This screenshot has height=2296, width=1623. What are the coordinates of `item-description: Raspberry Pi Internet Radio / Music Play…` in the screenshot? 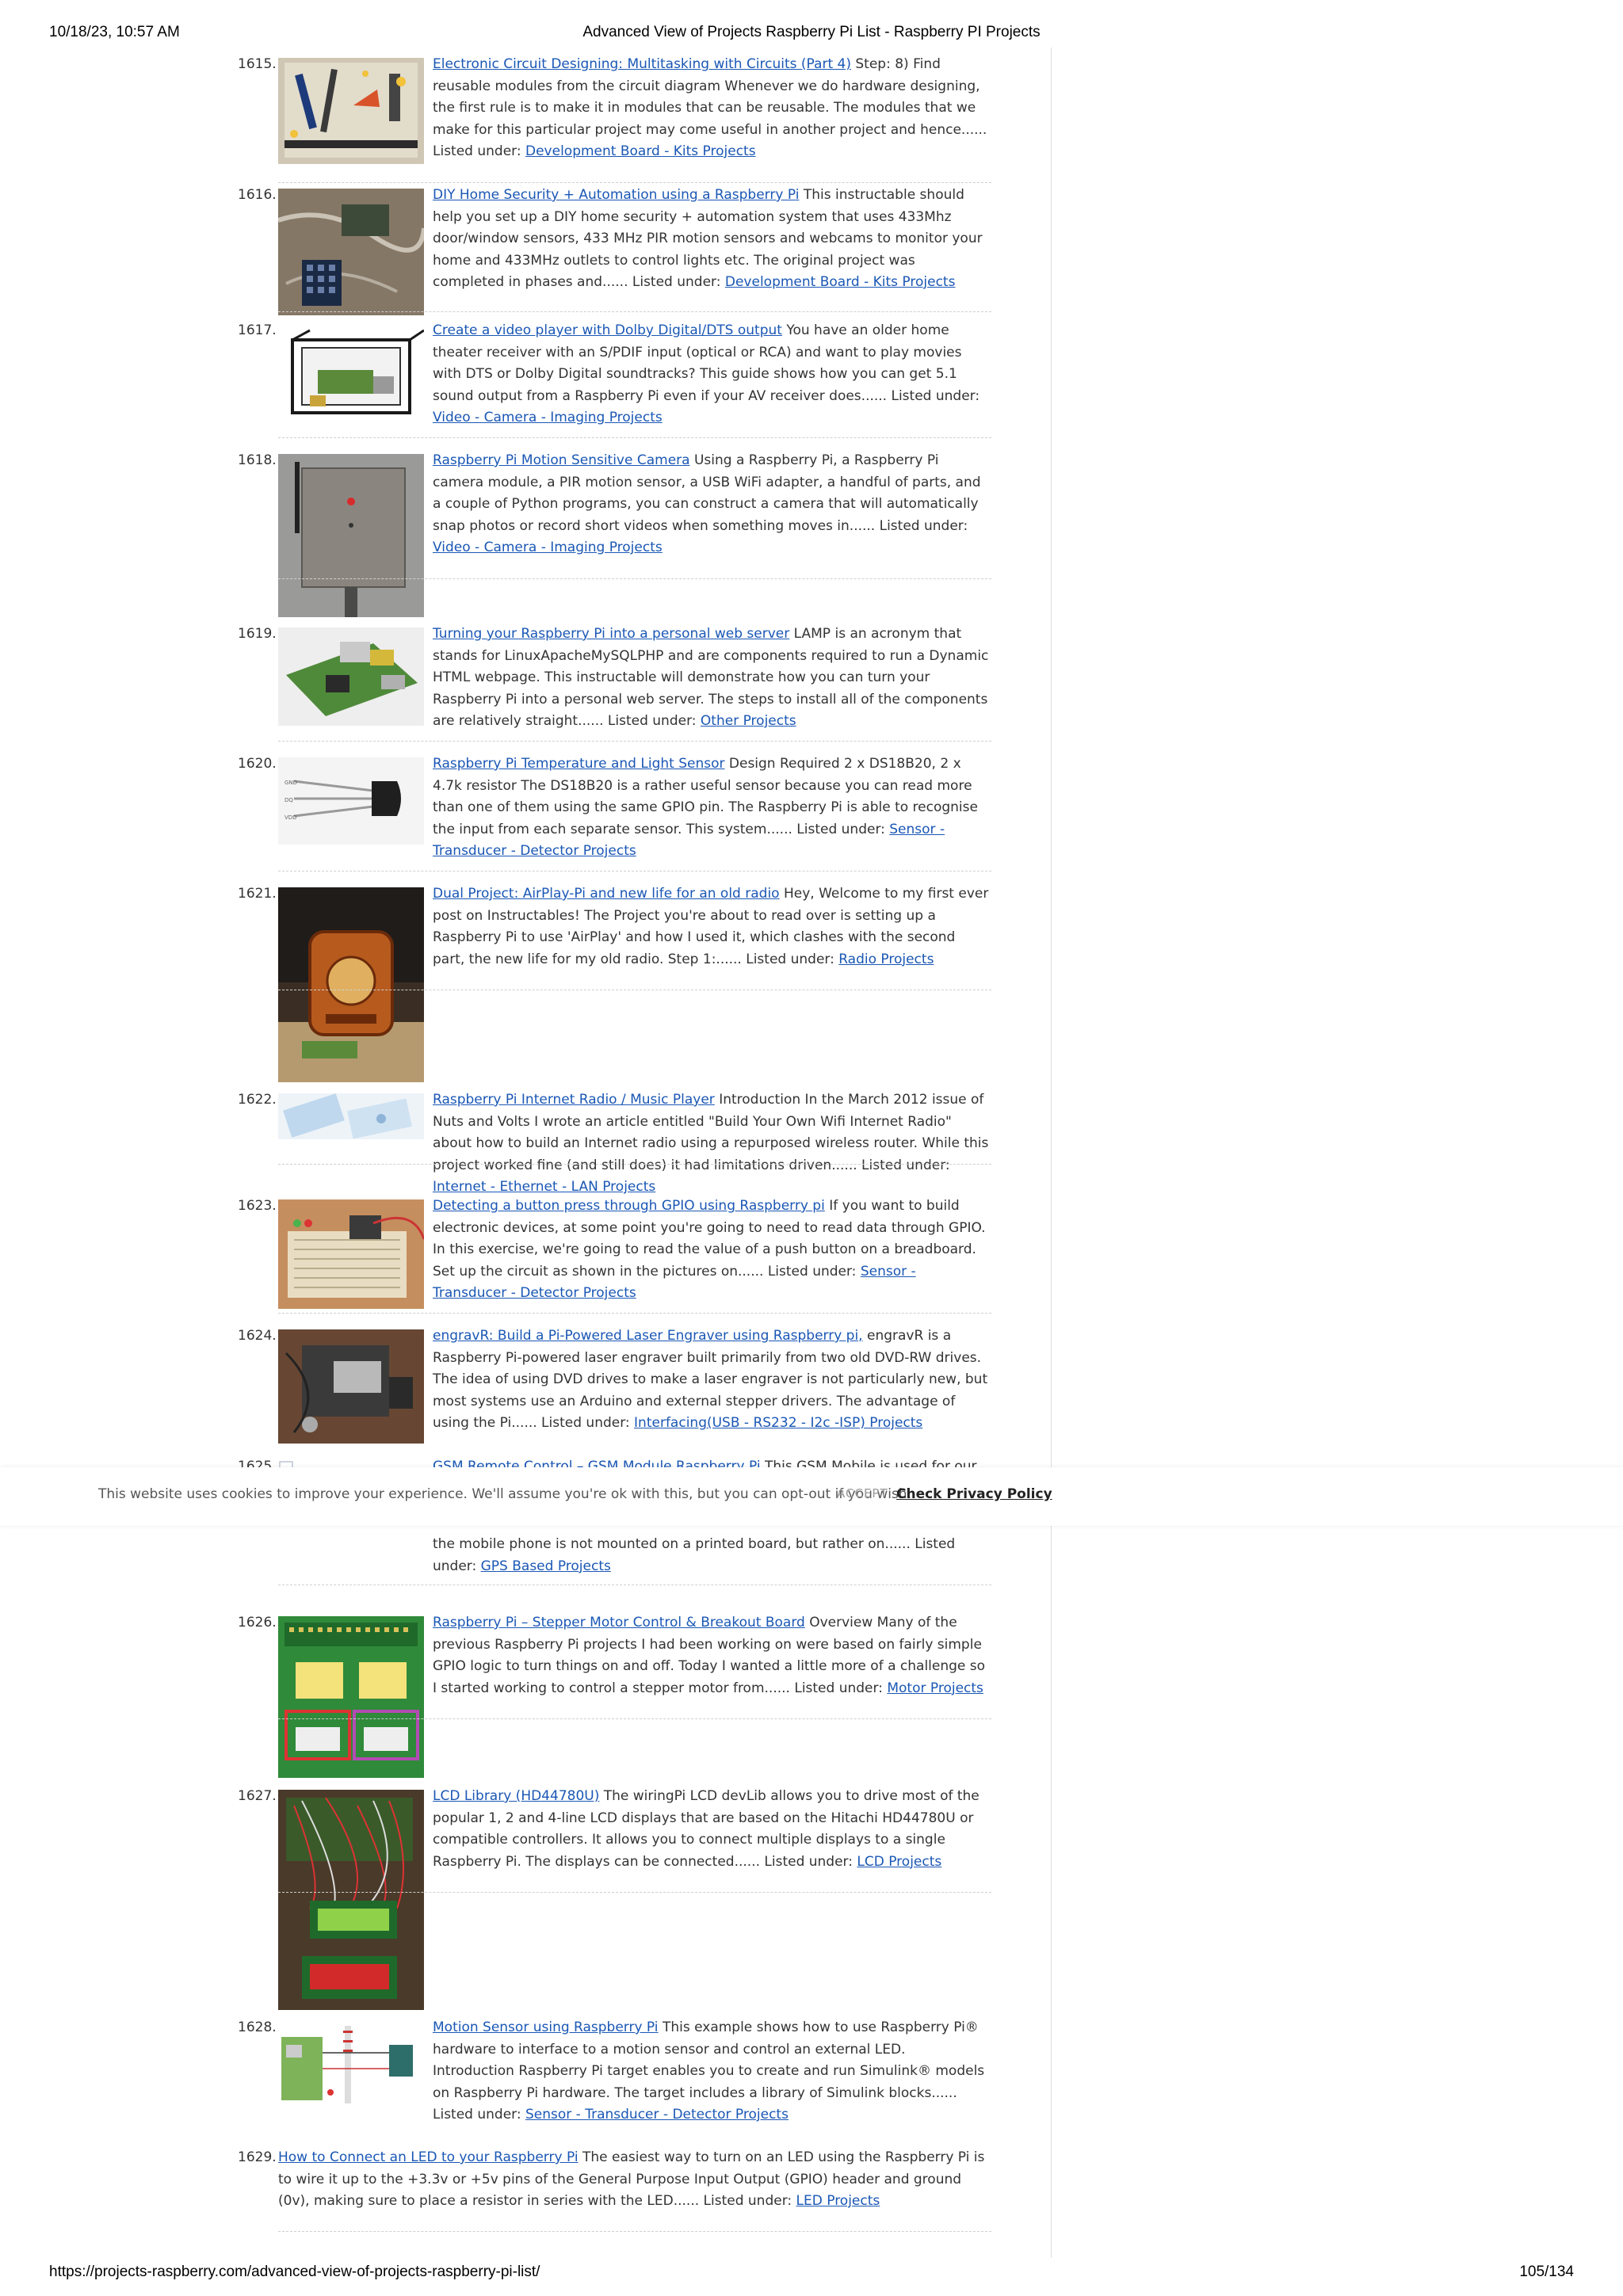 It's located at (712, 1144).